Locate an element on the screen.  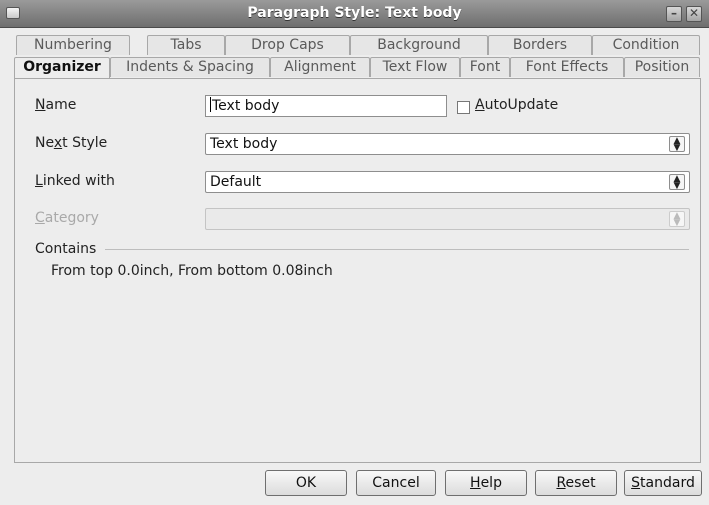
tab-organizer: Organizer is located at coordinates (62, 68).